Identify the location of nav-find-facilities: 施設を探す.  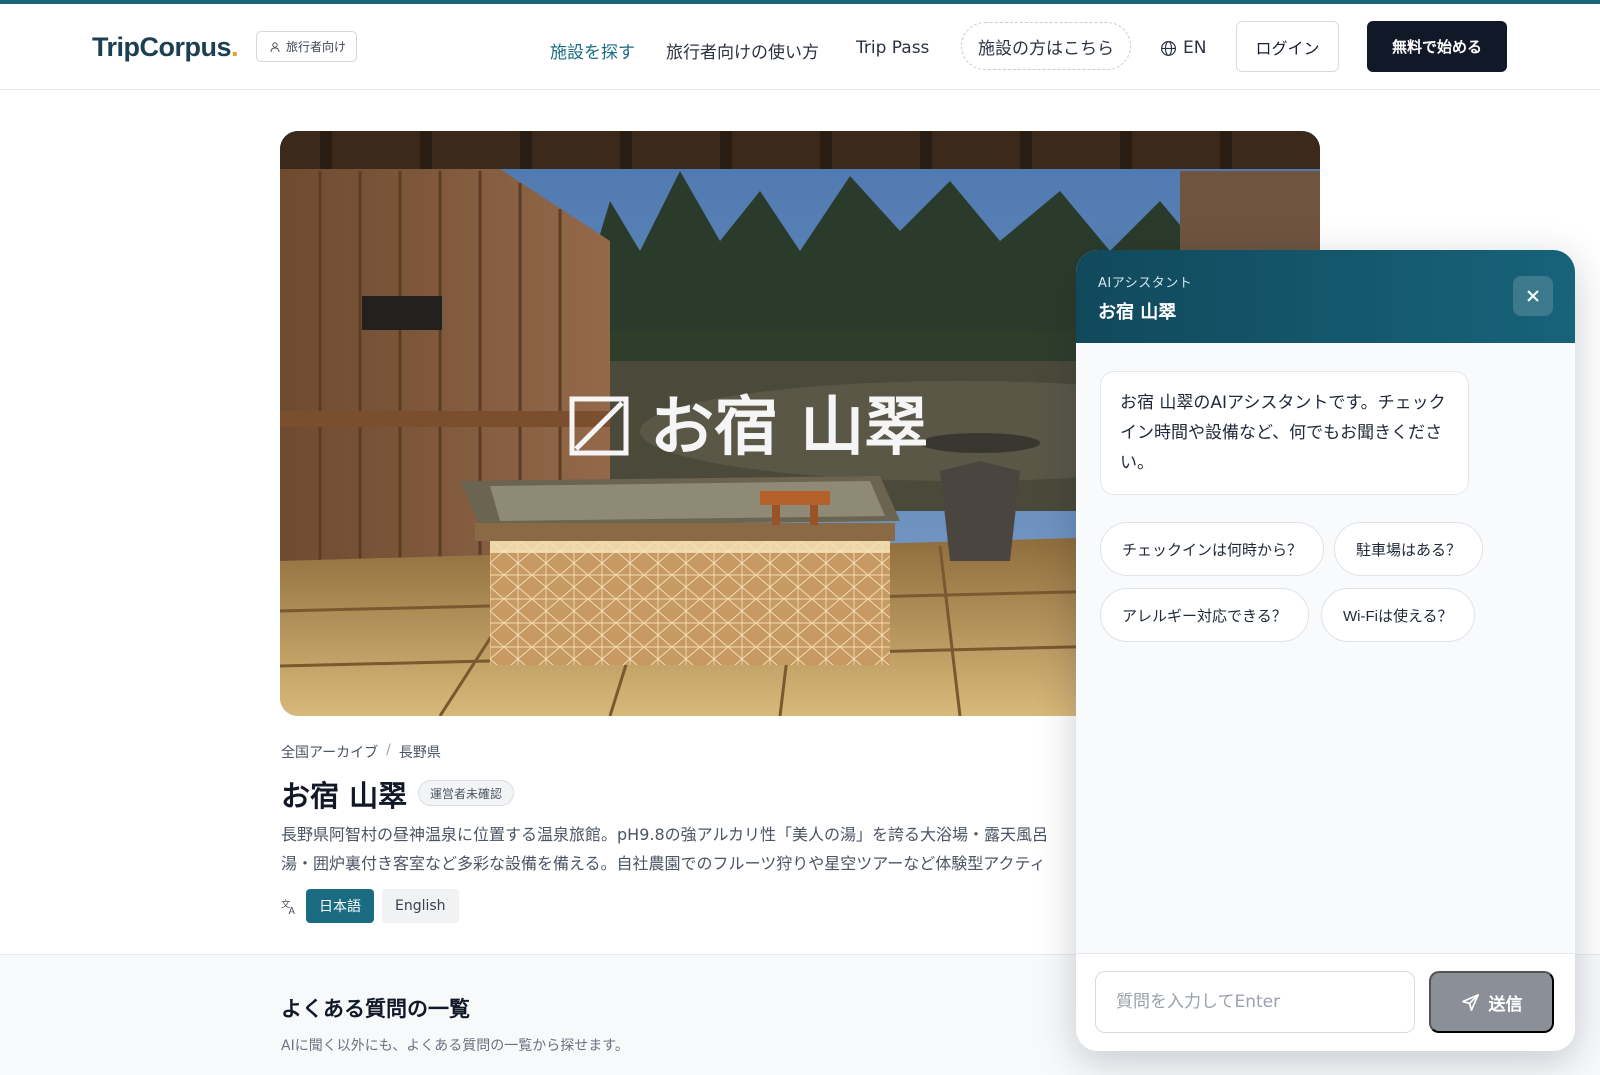
(592, 50).